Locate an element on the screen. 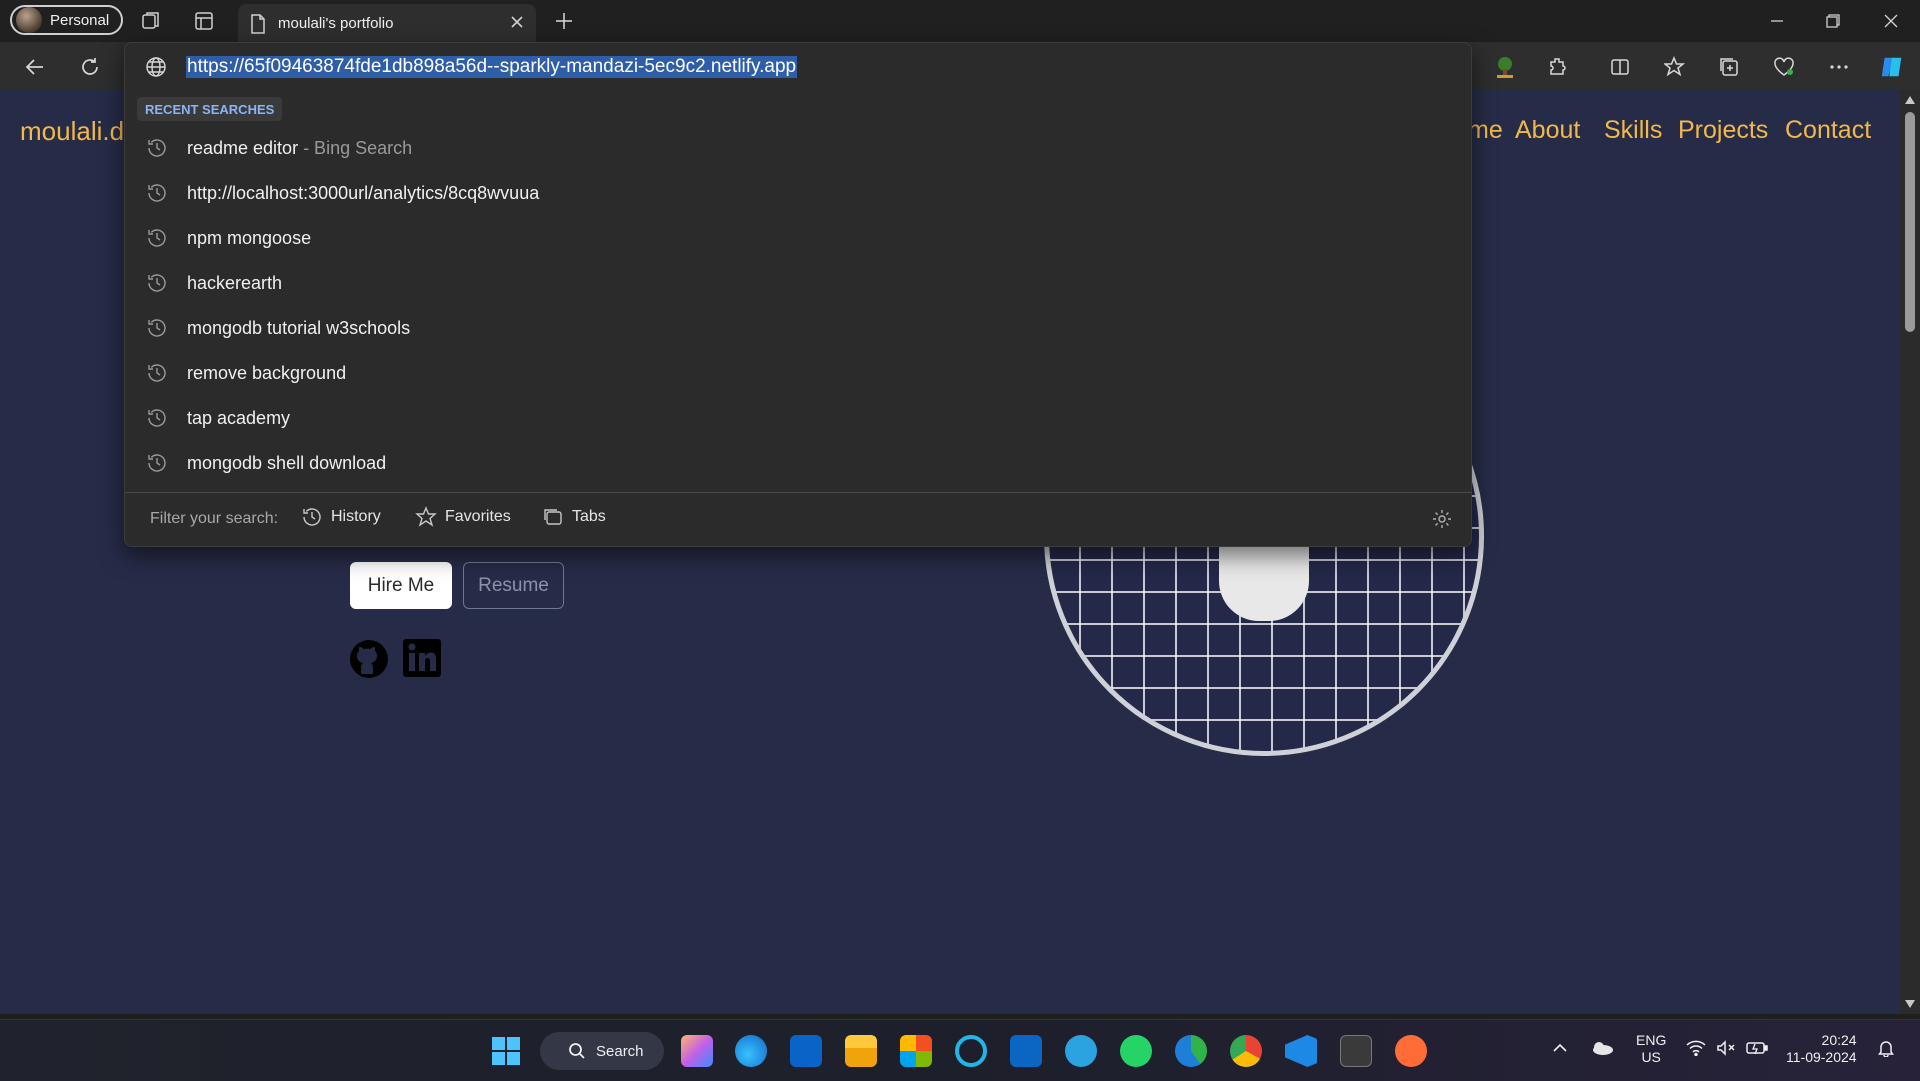 The width and height of the screenshot is (1920, 1081). profile-label: Personal is located at coordinates (80, 20).